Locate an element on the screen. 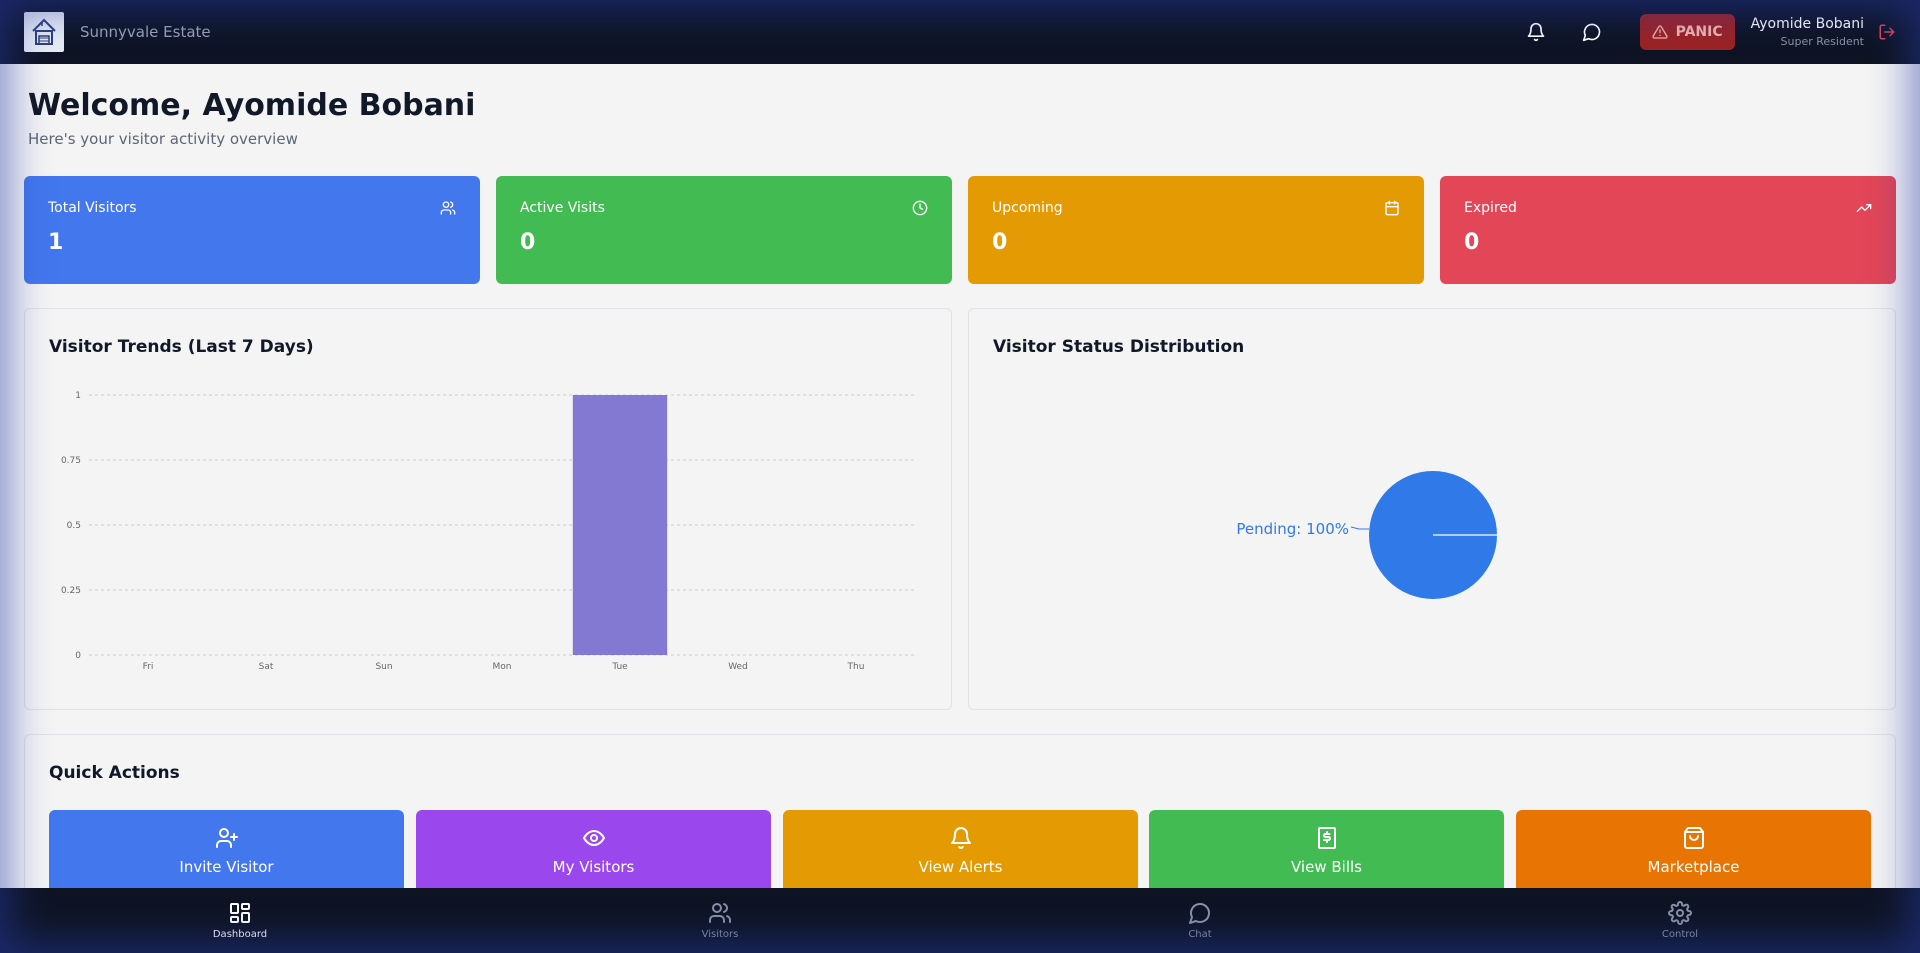  panic-label: PANIC is located at coordinates (1699, 32).